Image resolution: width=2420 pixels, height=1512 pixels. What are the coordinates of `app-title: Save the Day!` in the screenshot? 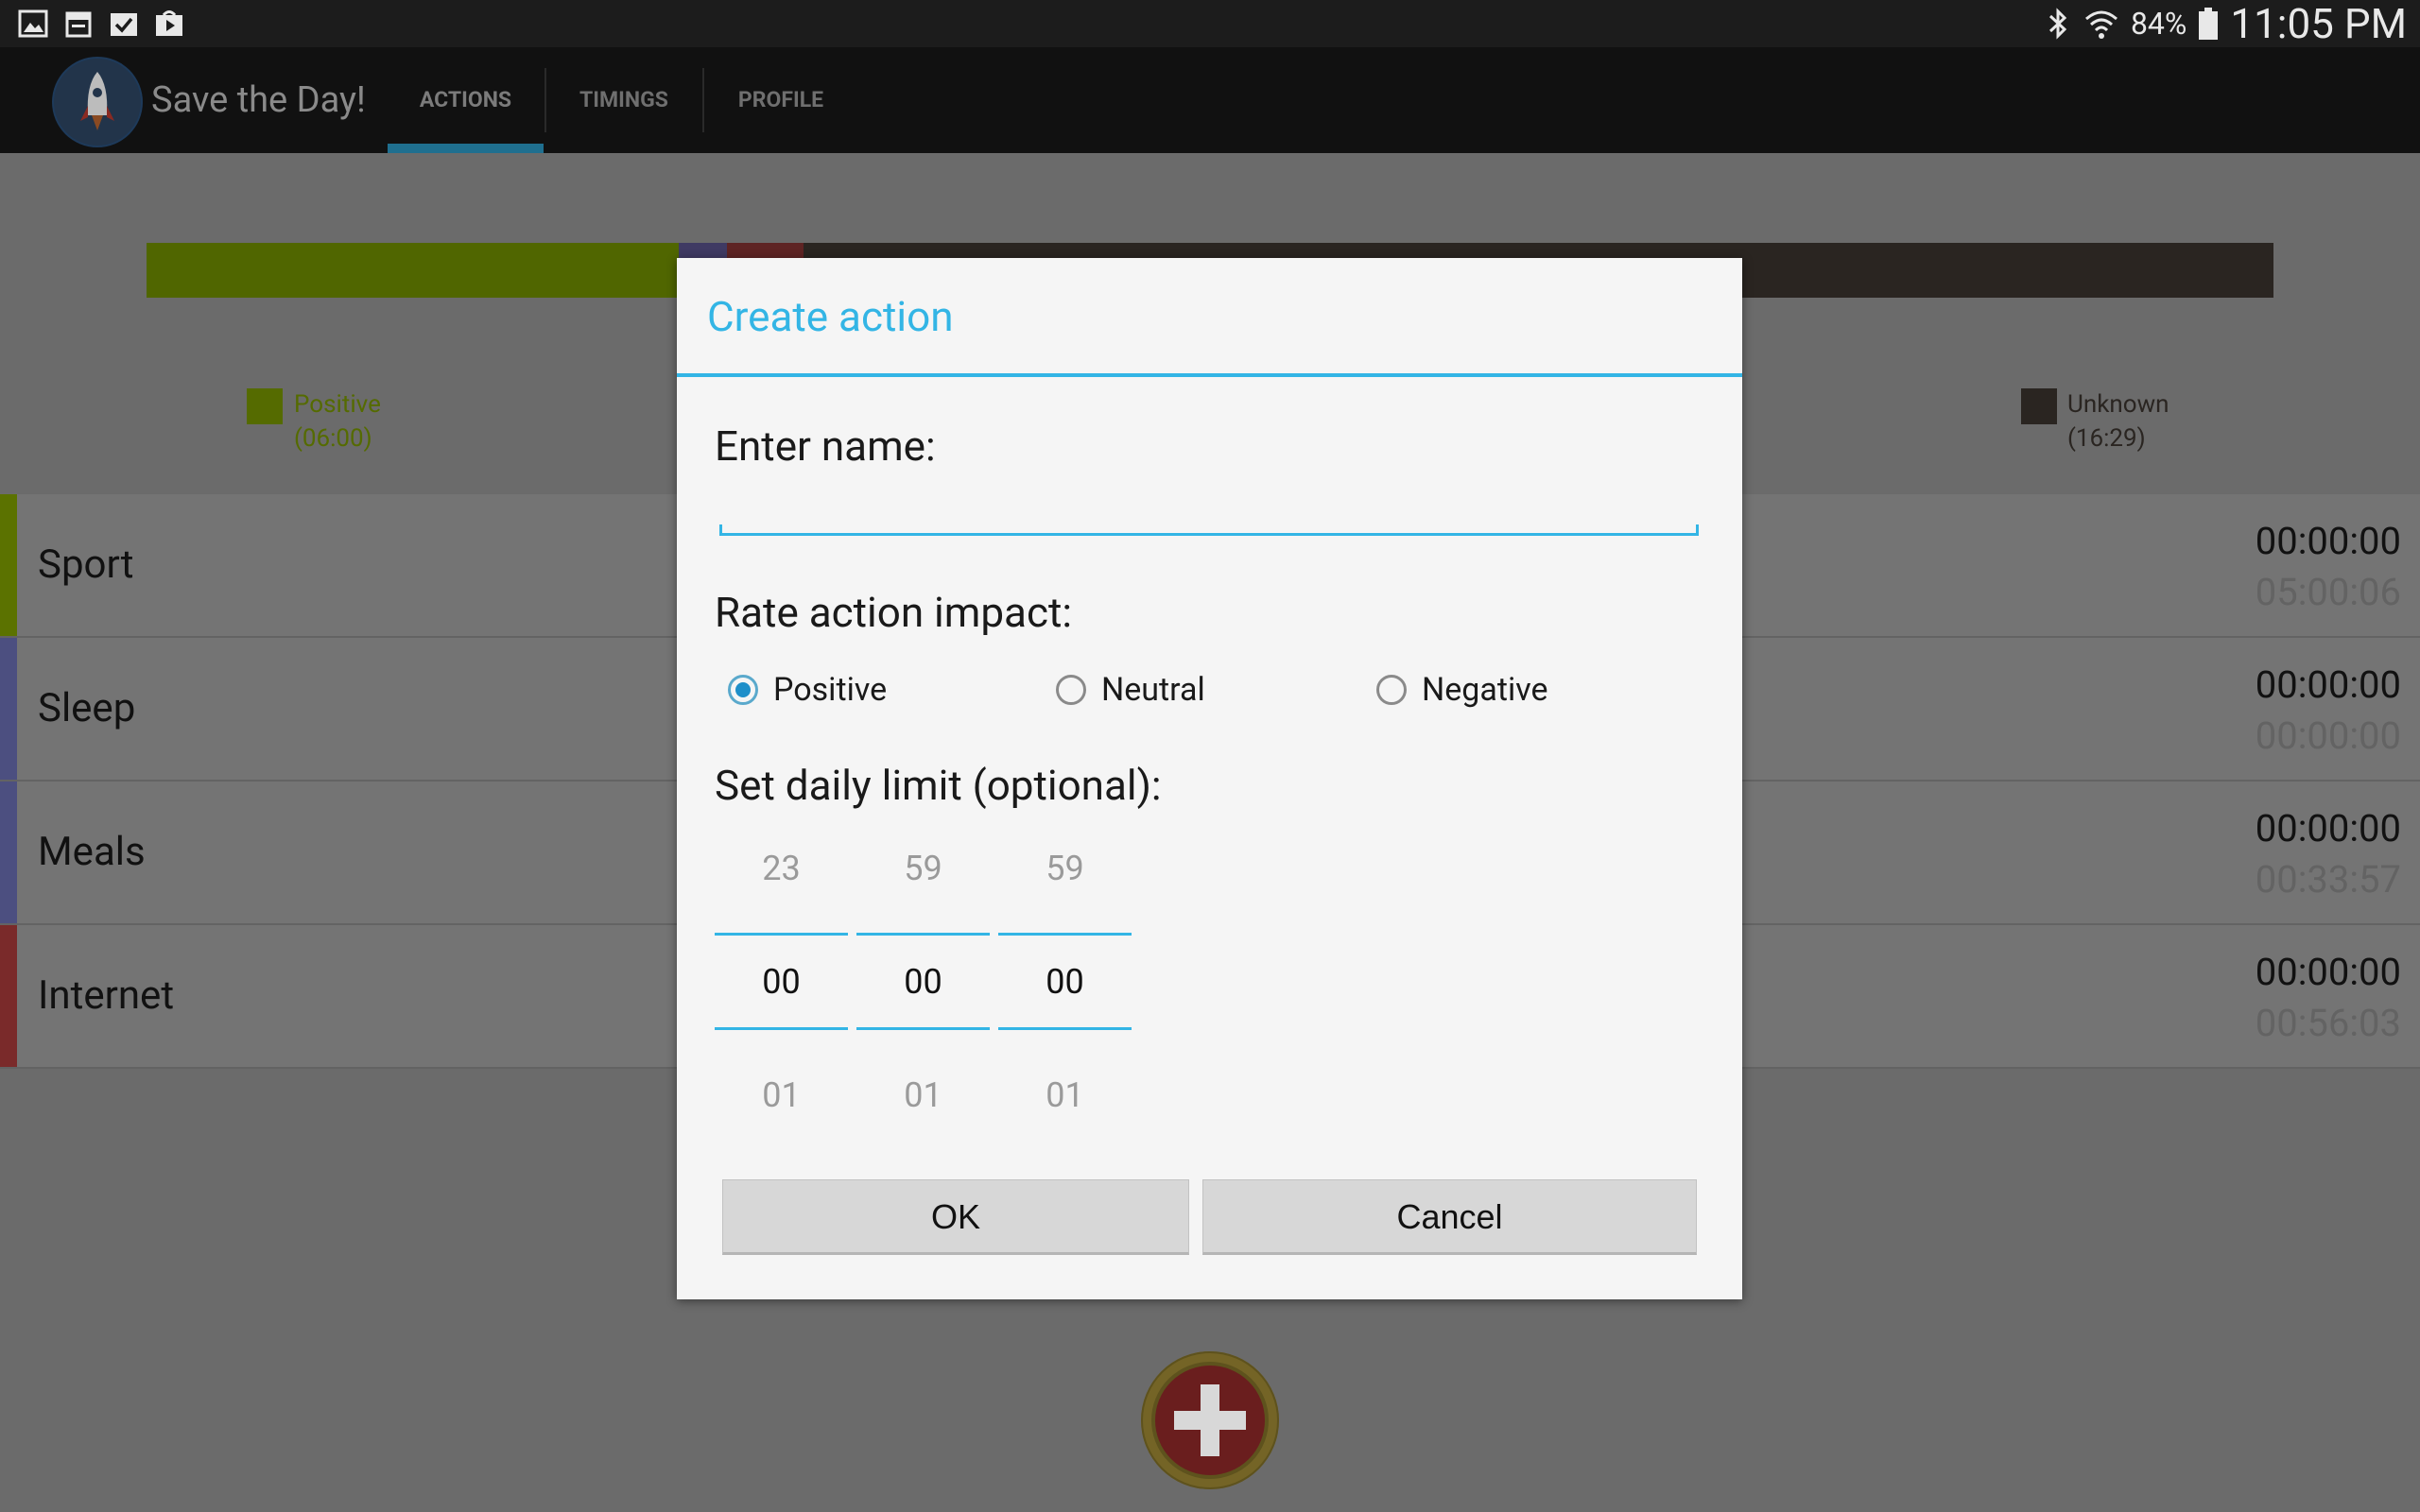 It's located at (258, 100).